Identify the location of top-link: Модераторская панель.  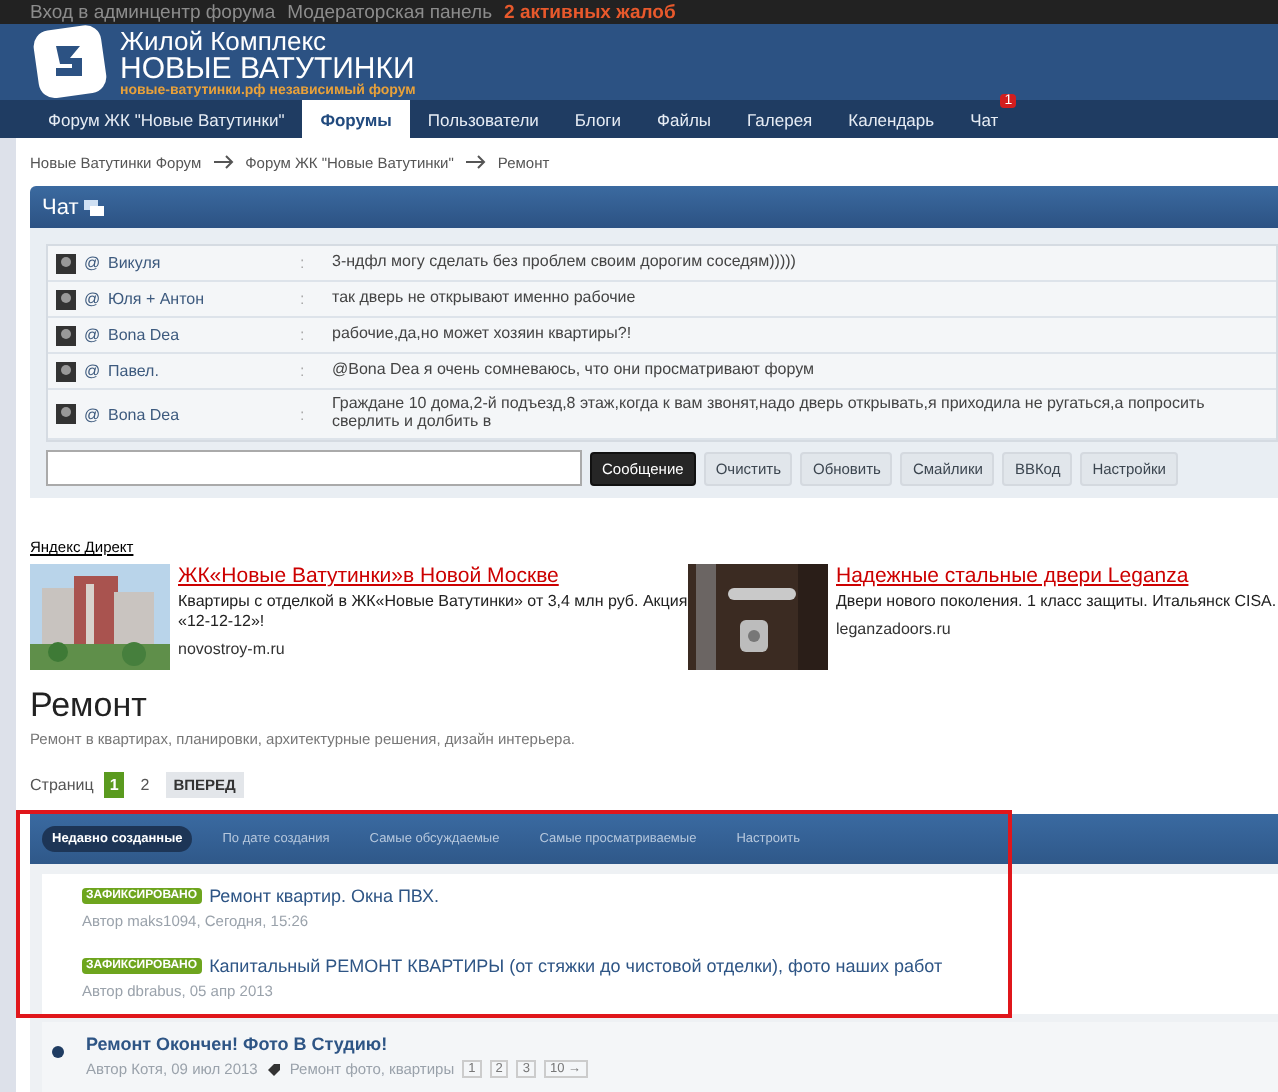
(390, 12).